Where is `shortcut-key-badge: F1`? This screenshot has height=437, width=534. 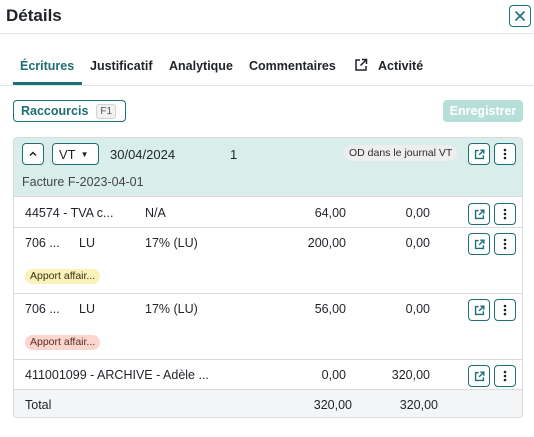
shortcut-key-badge: F1 is located at coordinates (106, 111).